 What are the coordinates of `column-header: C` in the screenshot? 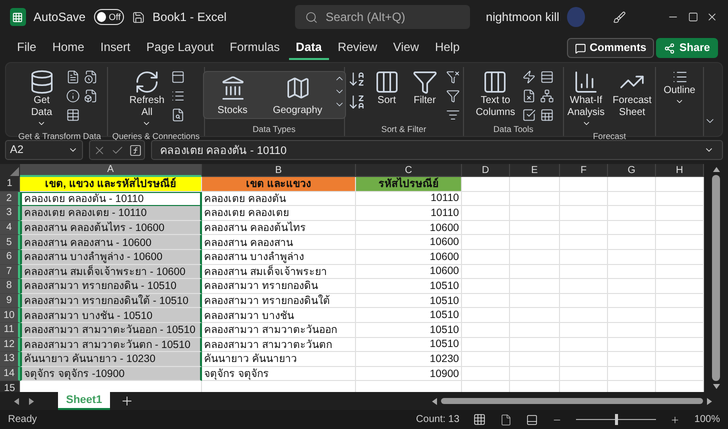 It's located at (409, 170).